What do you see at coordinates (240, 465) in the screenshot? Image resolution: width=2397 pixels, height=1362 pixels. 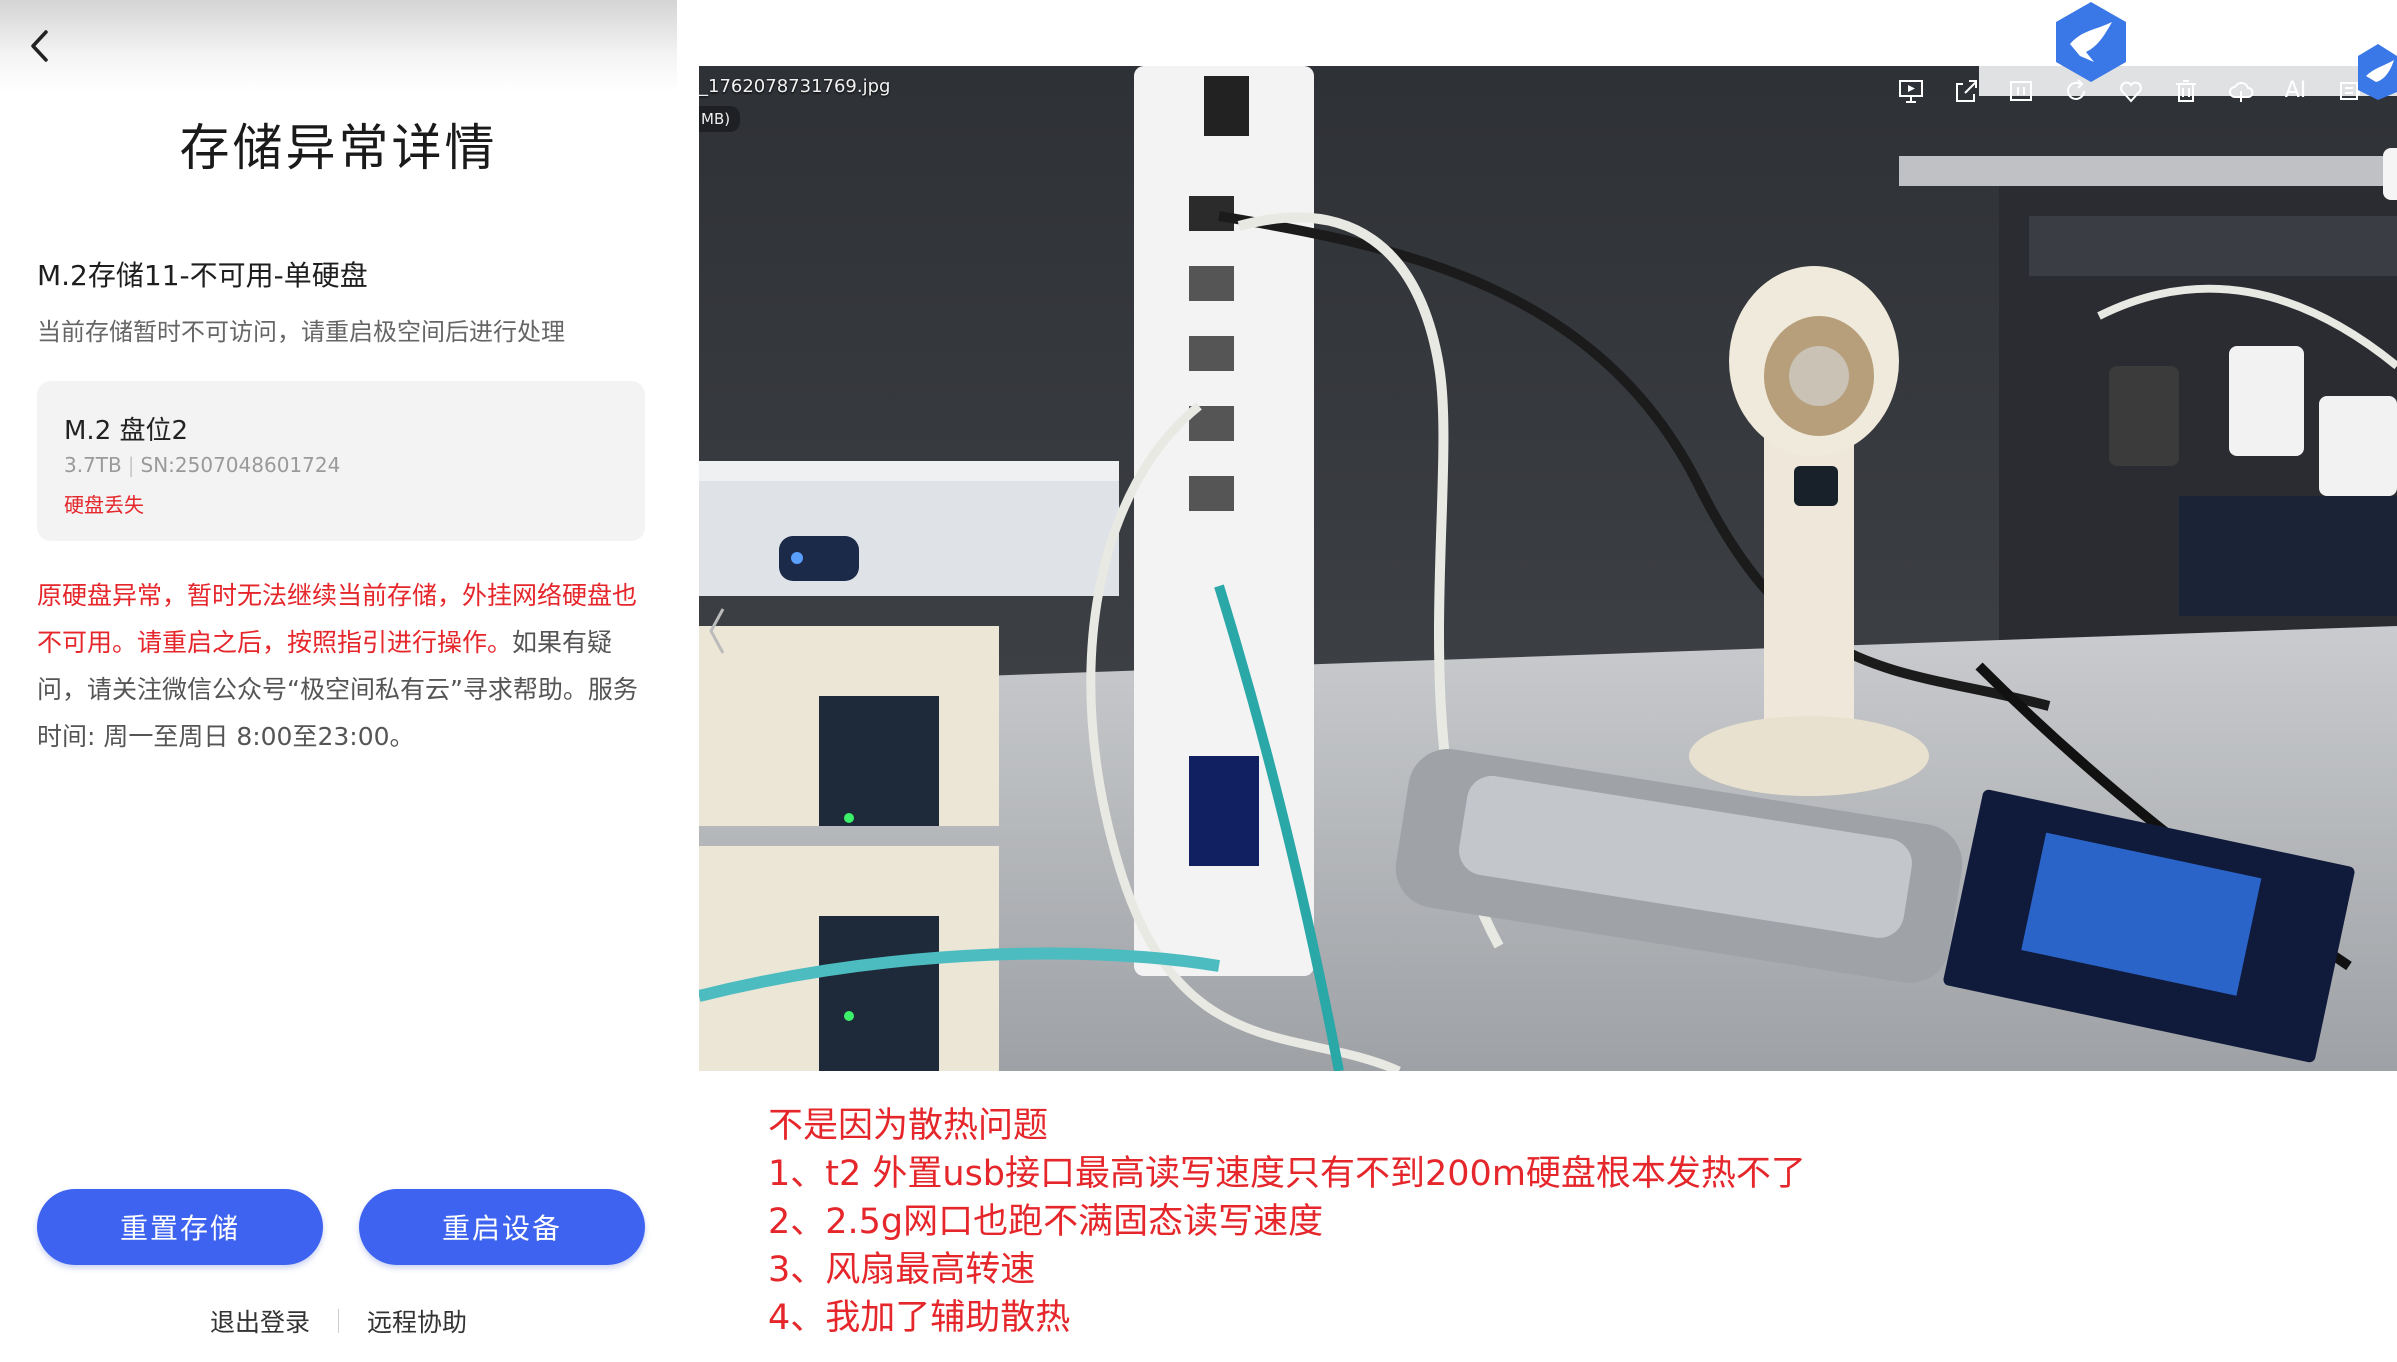 I see `disk-serial: SN:2507048601724` at bounding box center [240, 465].